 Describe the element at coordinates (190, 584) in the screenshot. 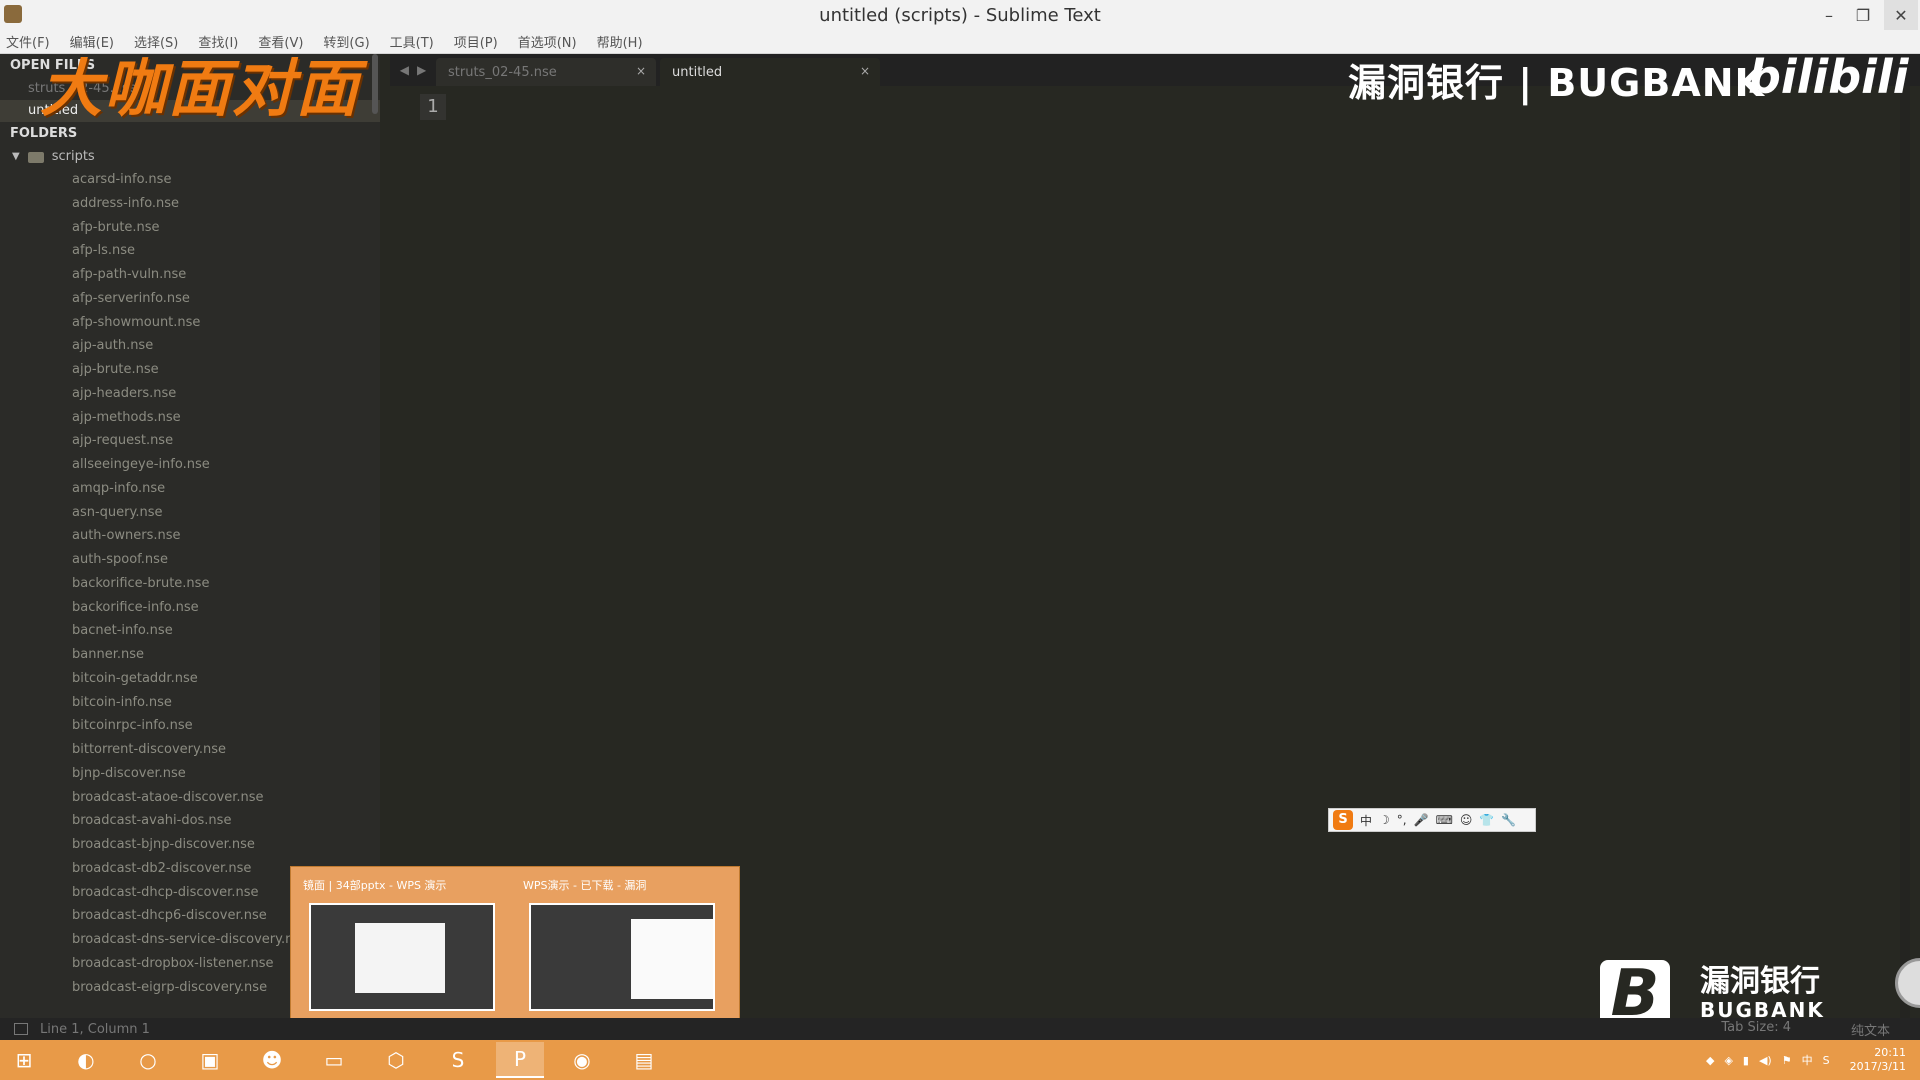

I see `sidebar-file-item: backorifice-brute.nse` at that location.